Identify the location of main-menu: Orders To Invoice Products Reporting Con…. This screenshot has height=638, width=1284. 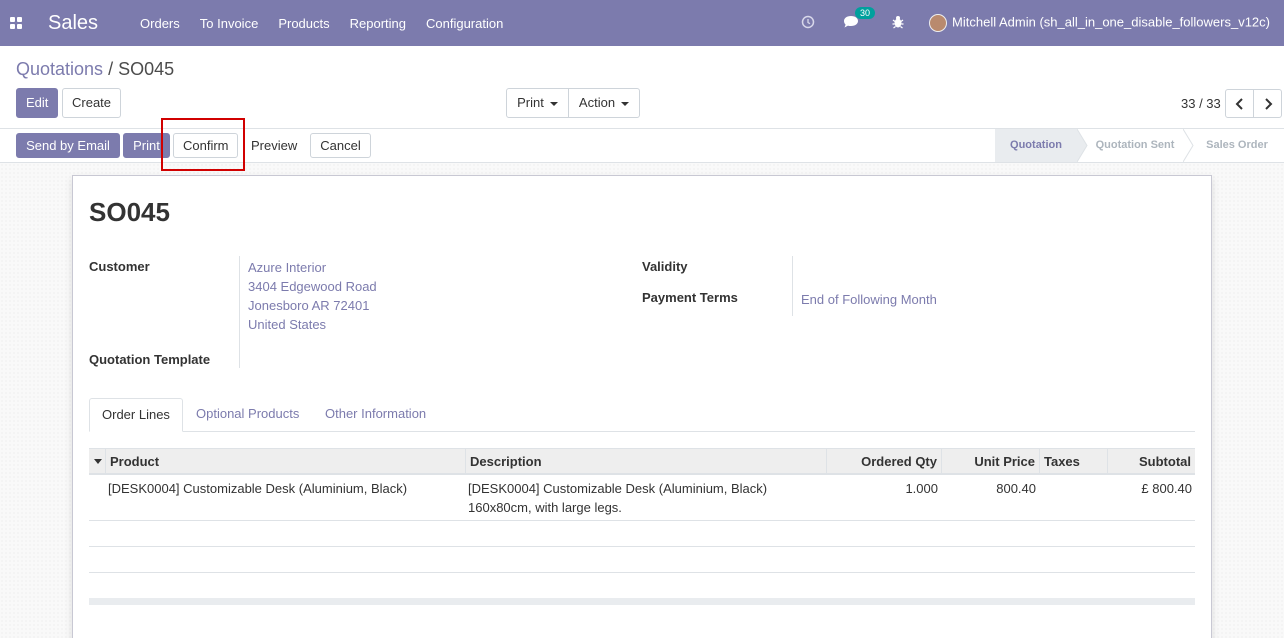
(331, 23).